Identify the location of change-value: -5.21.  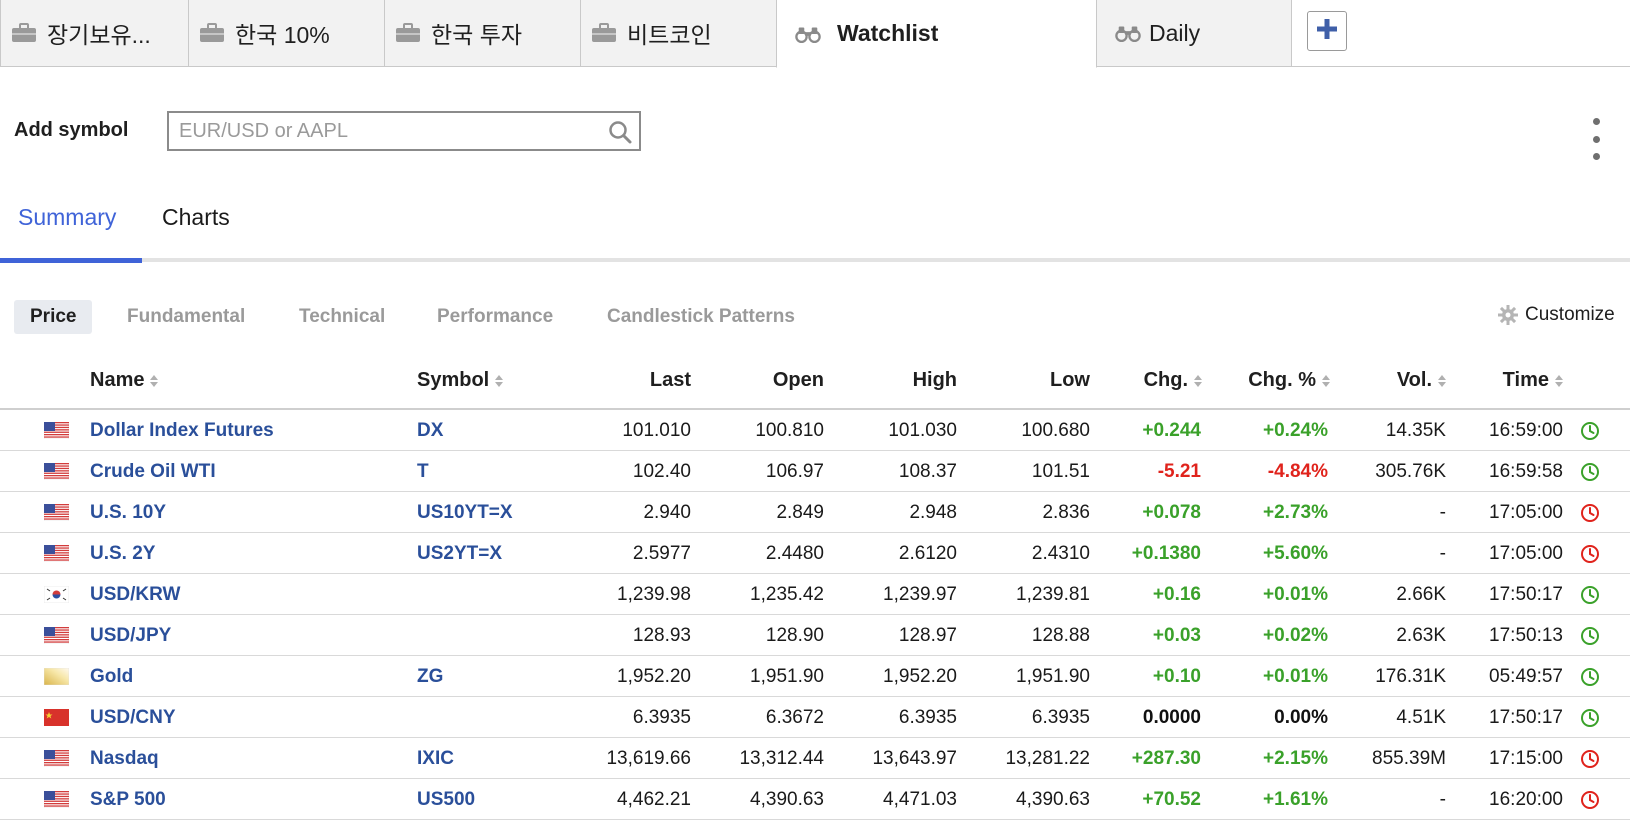
(1179, 471).